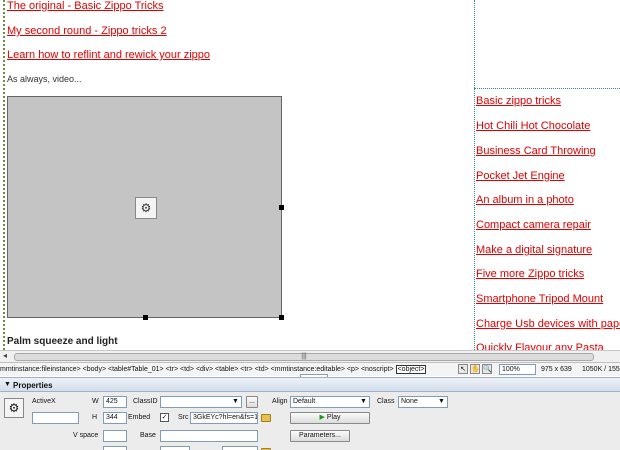 The height and width of the screenshot is (450, 620). Describe the element at coordinates (463, 369) in the screenshot. I see `select-tool-icon: ↖` at that location.